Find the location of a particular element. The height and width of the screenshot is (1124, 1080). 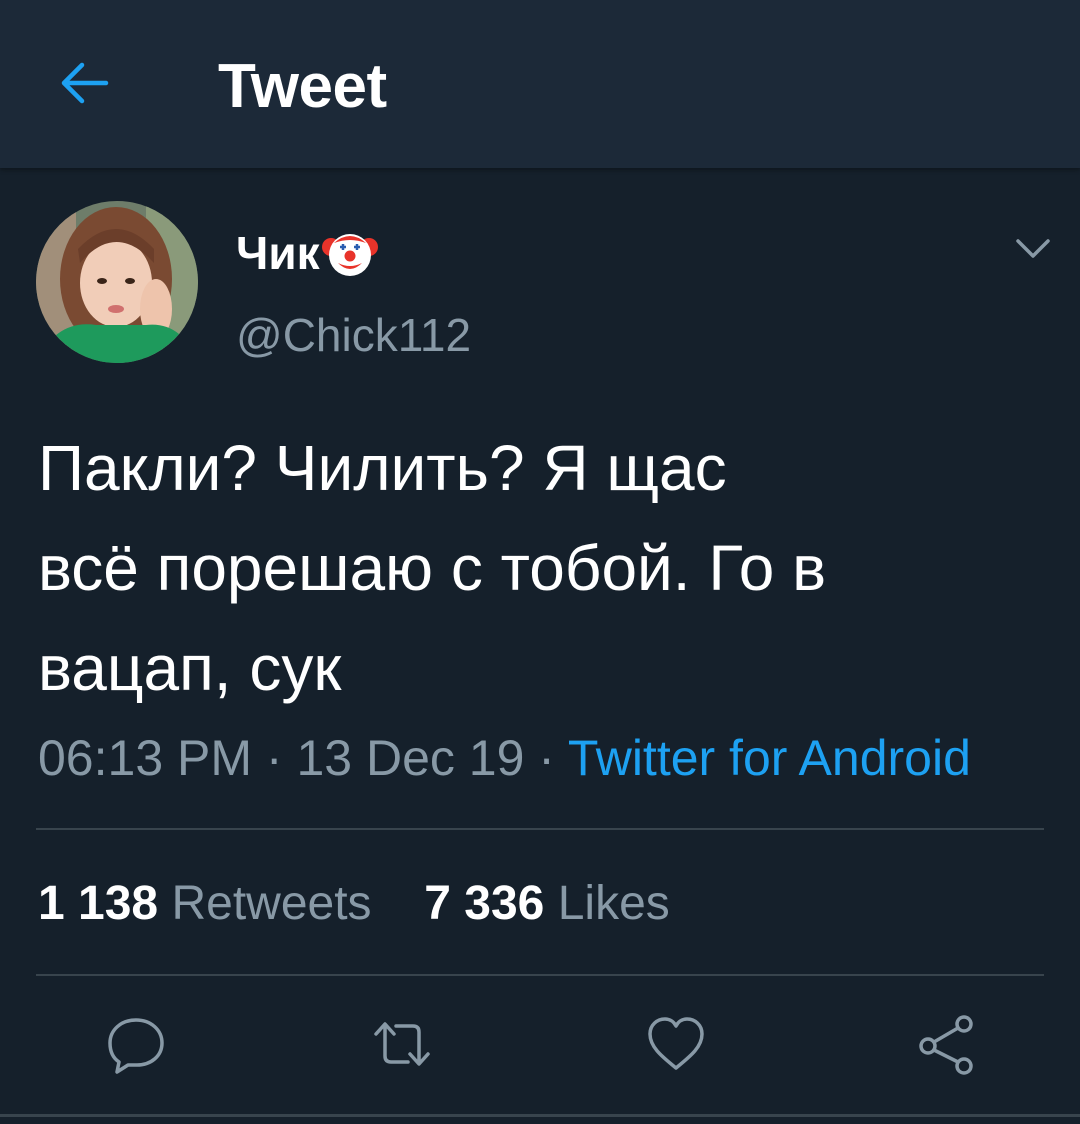

share-icon is located at coordinates (946, 1045).